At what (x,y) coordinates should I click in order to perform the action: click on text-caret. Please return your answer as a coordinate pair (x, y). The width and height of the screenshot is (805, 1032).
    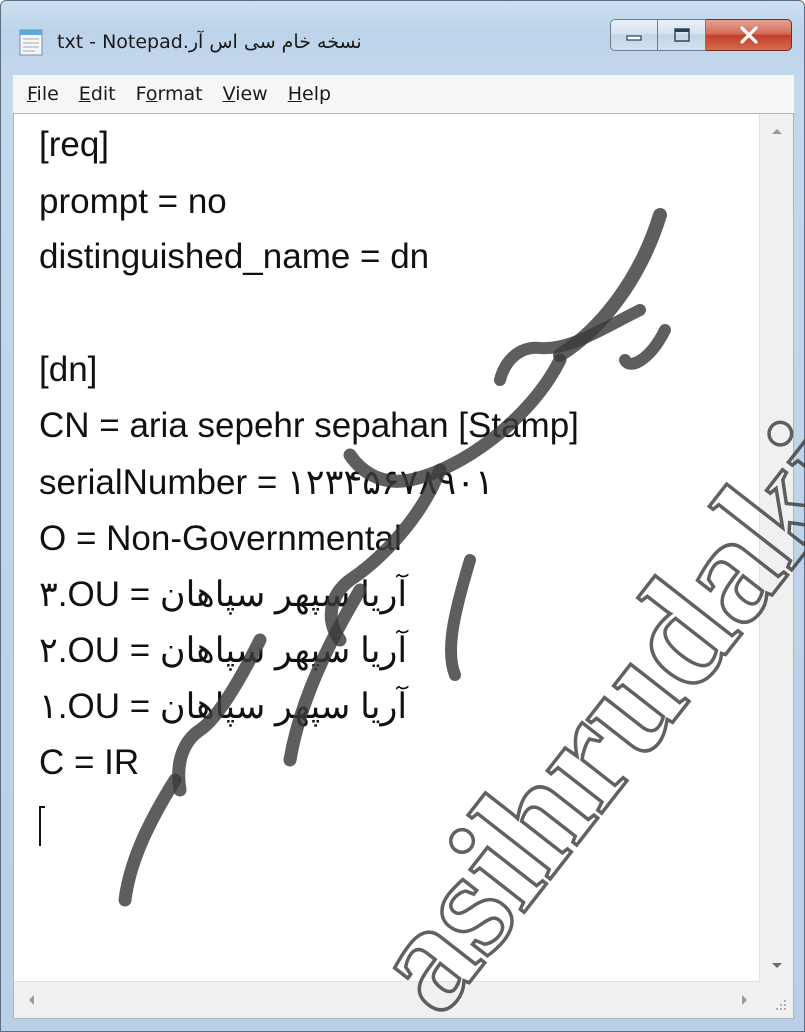
    Looking at the image, I should click on (42, 826).